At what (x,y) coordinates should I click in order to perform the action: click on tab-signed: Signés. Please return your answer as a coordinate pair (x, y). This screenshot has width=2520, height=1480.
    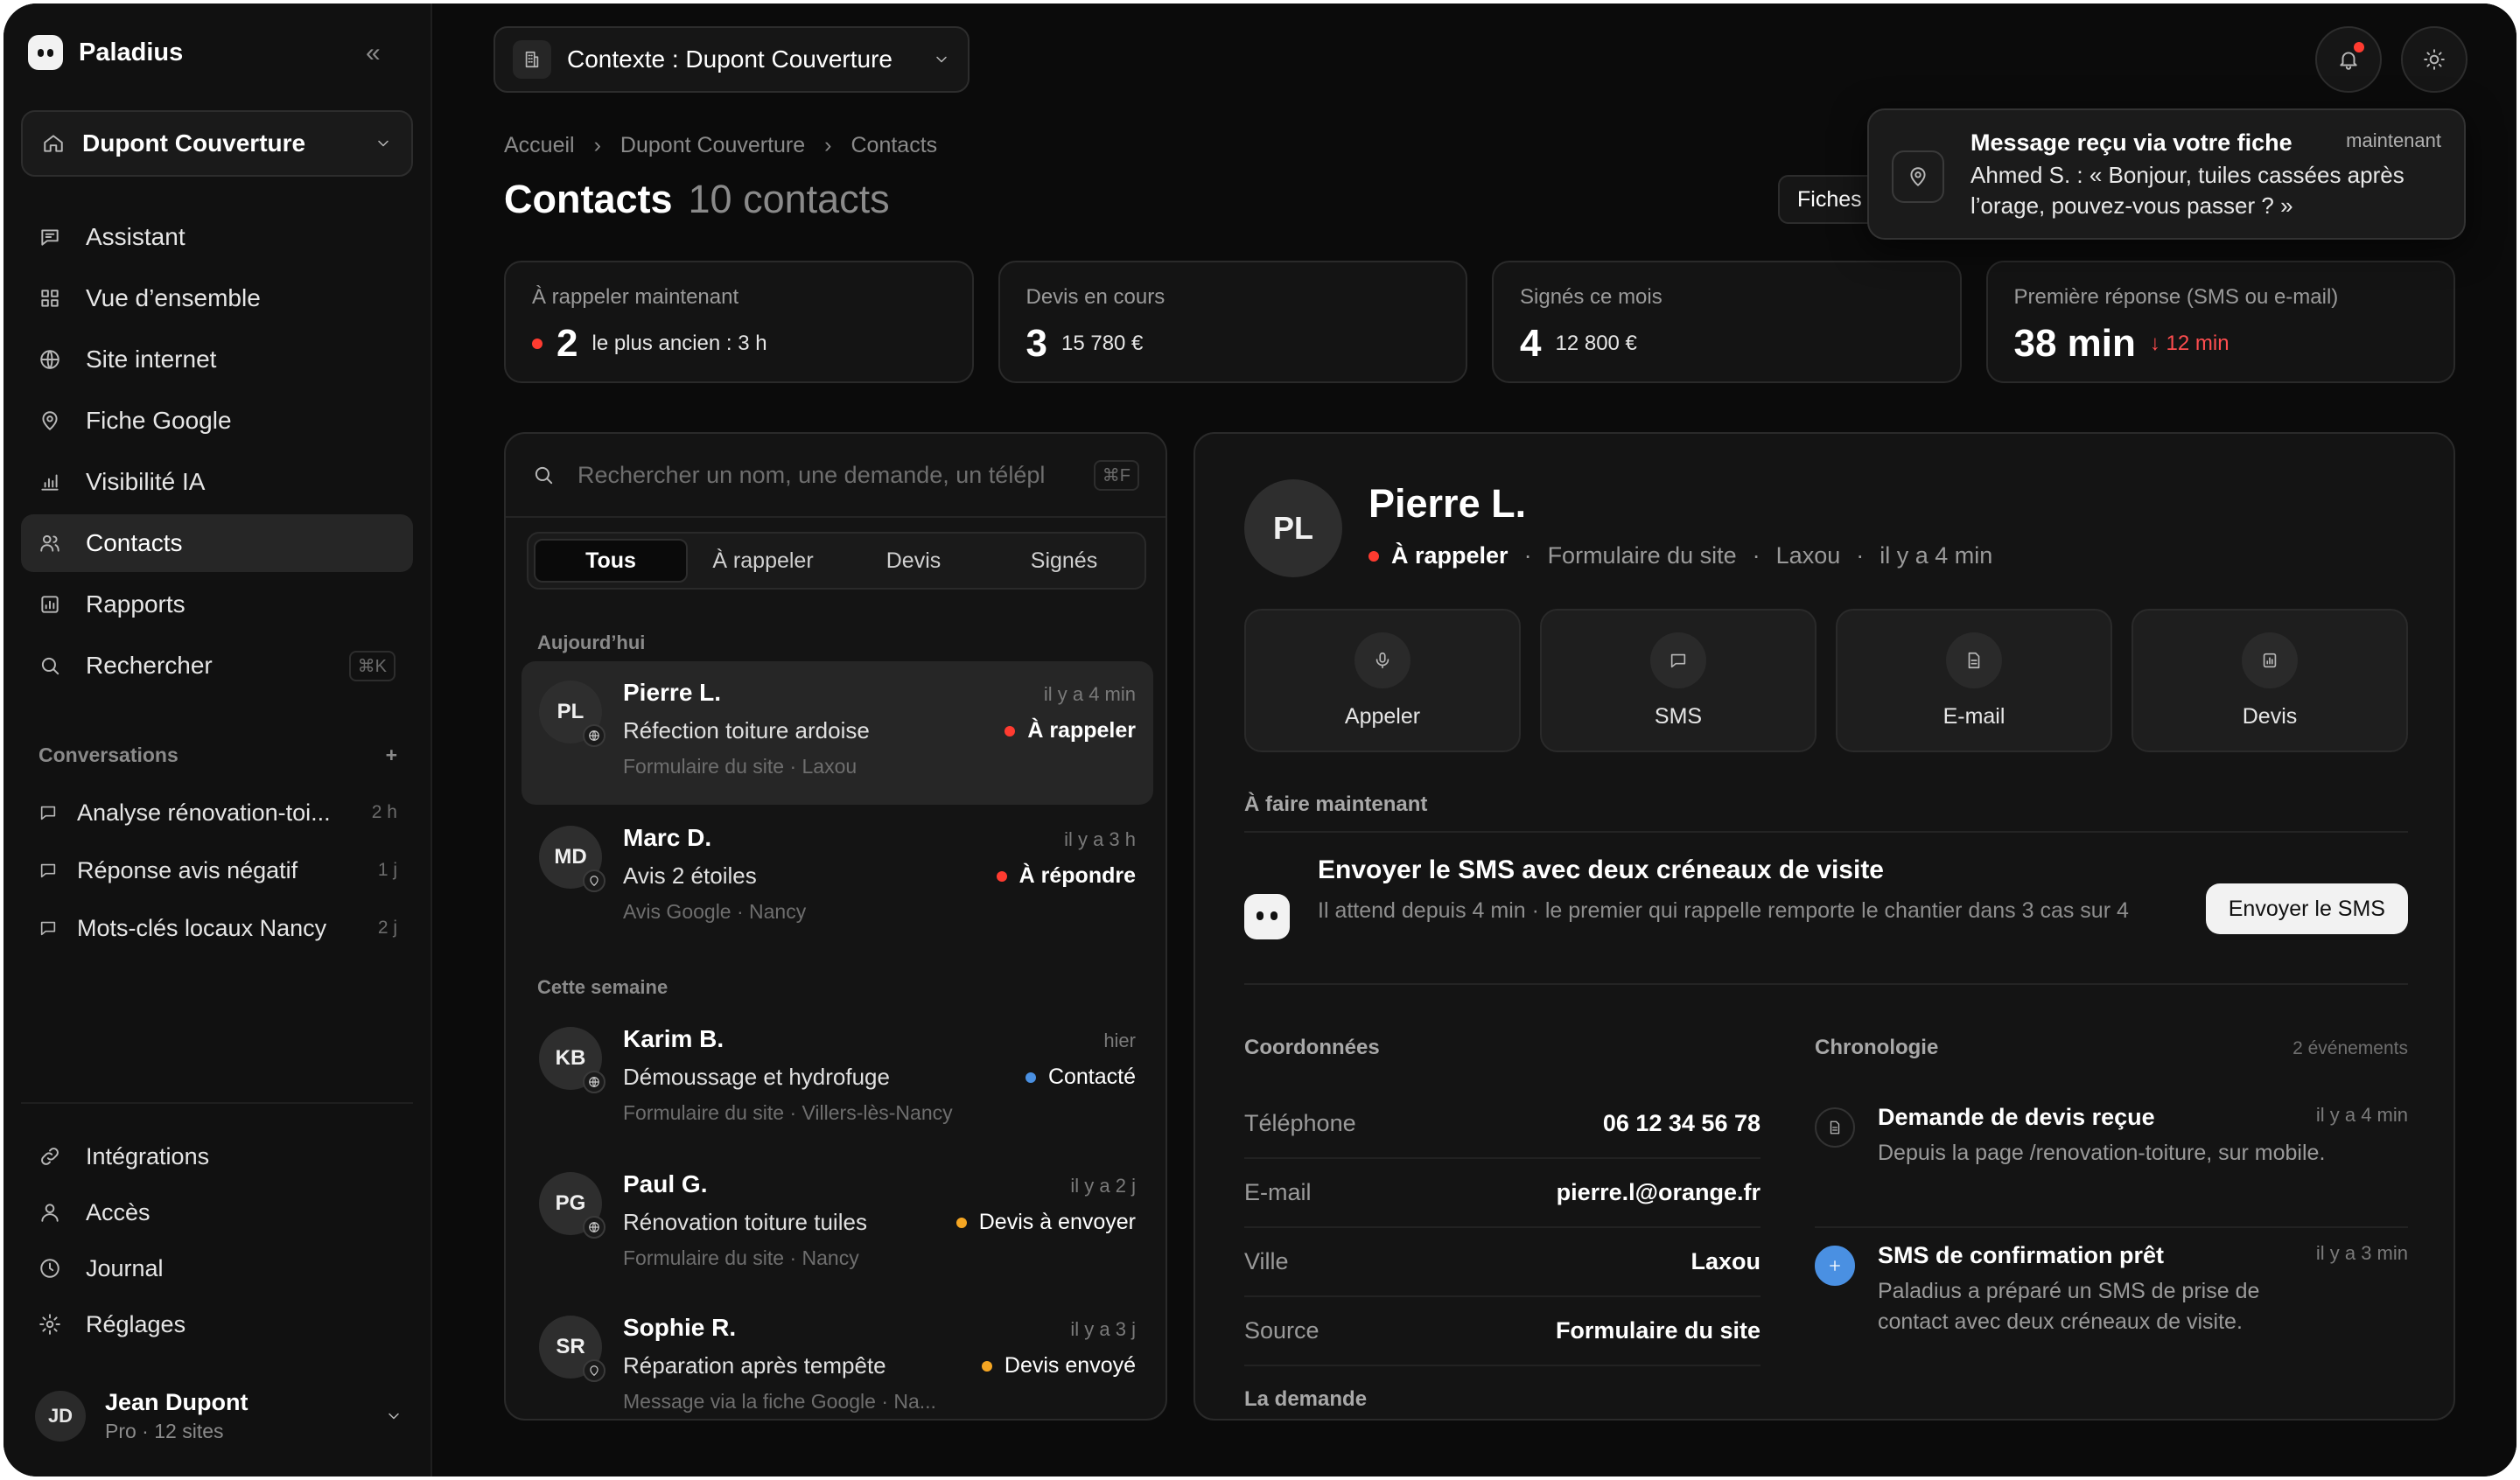
    Looking at the image, I should click on (1064, 561).